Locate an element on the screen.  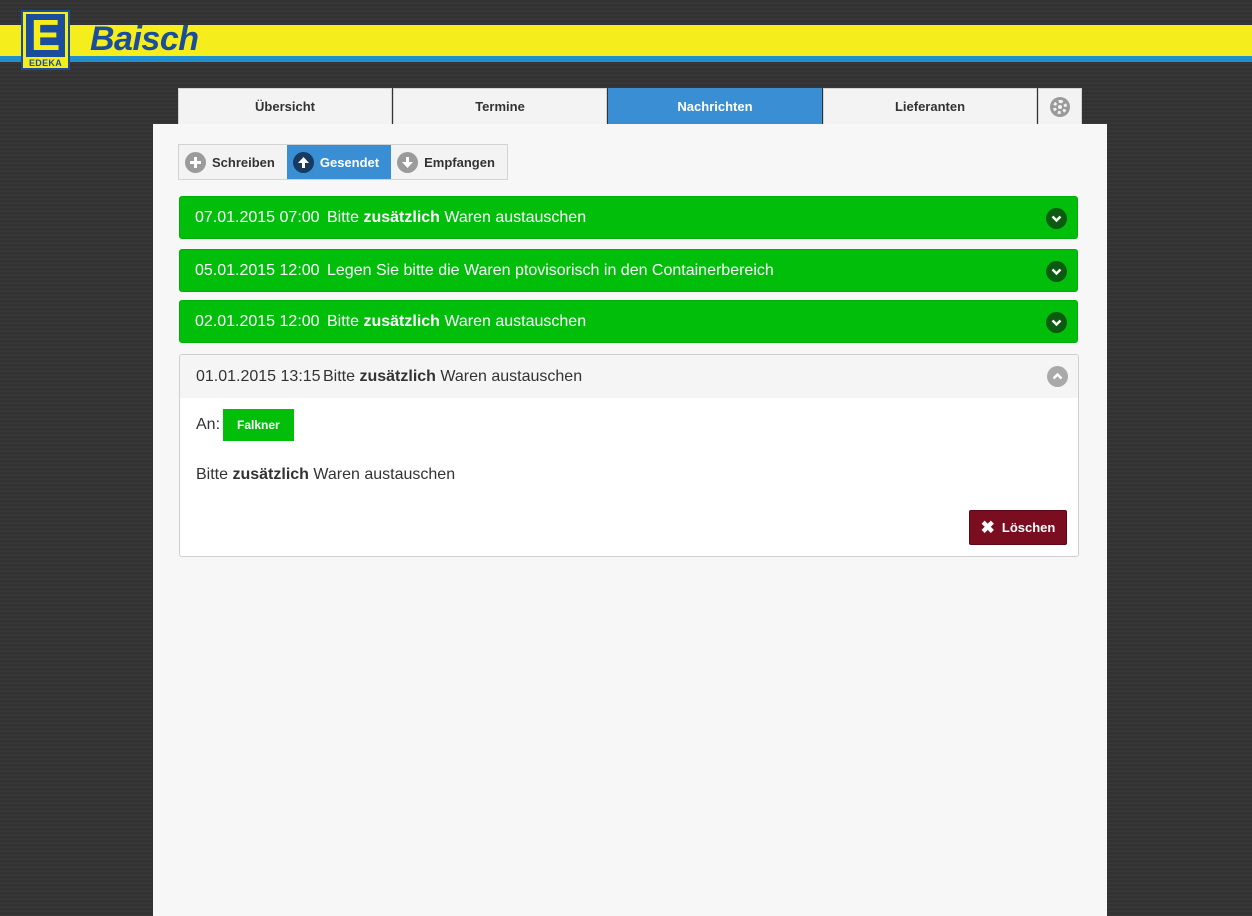
message-subtabs: Schreiben Gesendet Empfangen is located at coordinates (343, 162).